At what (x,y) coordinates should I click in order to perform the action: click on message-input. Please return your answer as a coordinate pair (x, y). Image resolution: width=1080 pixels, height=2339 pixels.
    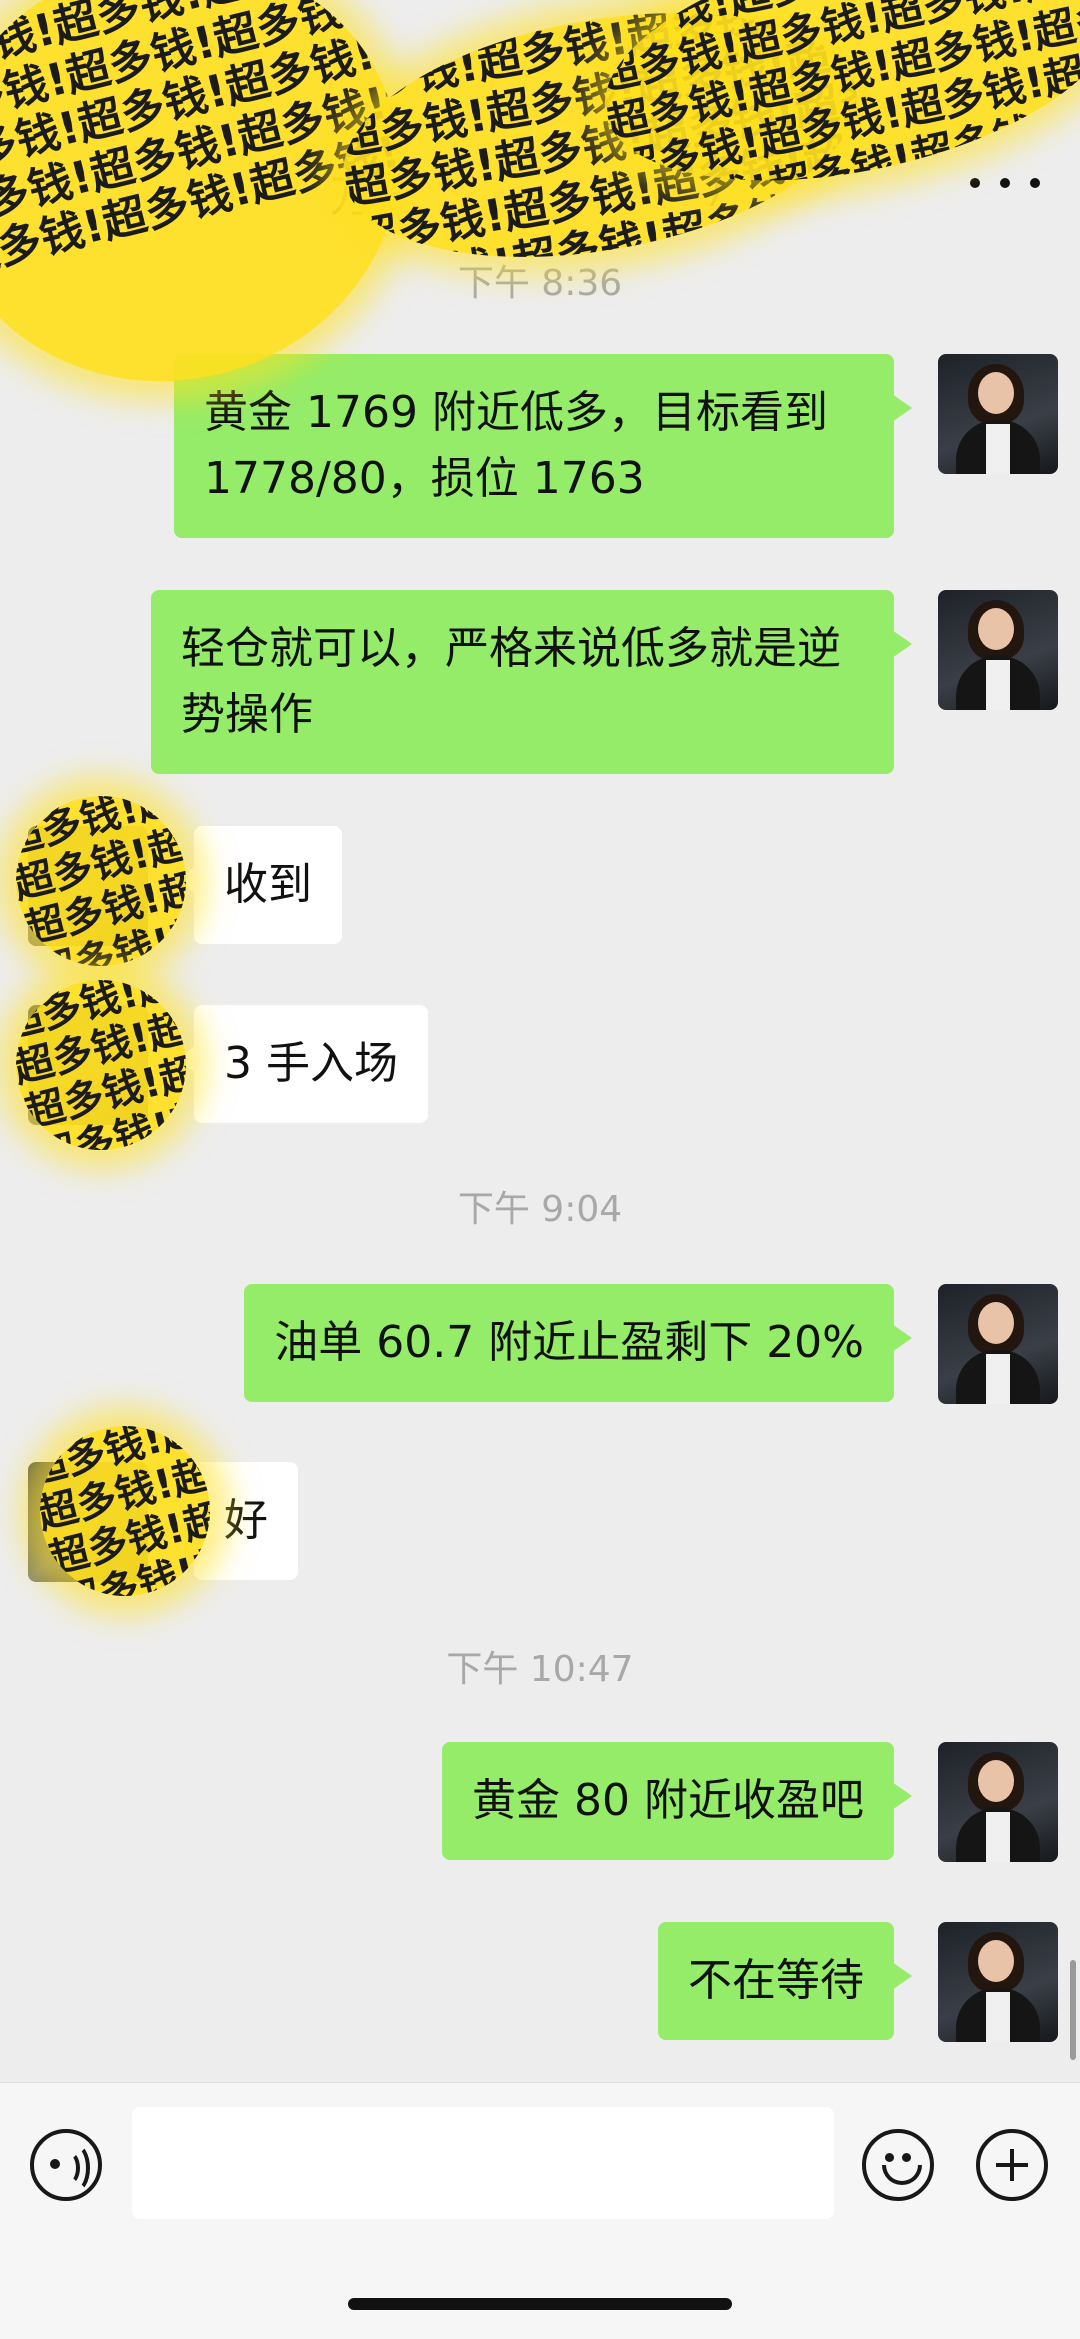
    Looking at the image, I should click on (483, 2163).